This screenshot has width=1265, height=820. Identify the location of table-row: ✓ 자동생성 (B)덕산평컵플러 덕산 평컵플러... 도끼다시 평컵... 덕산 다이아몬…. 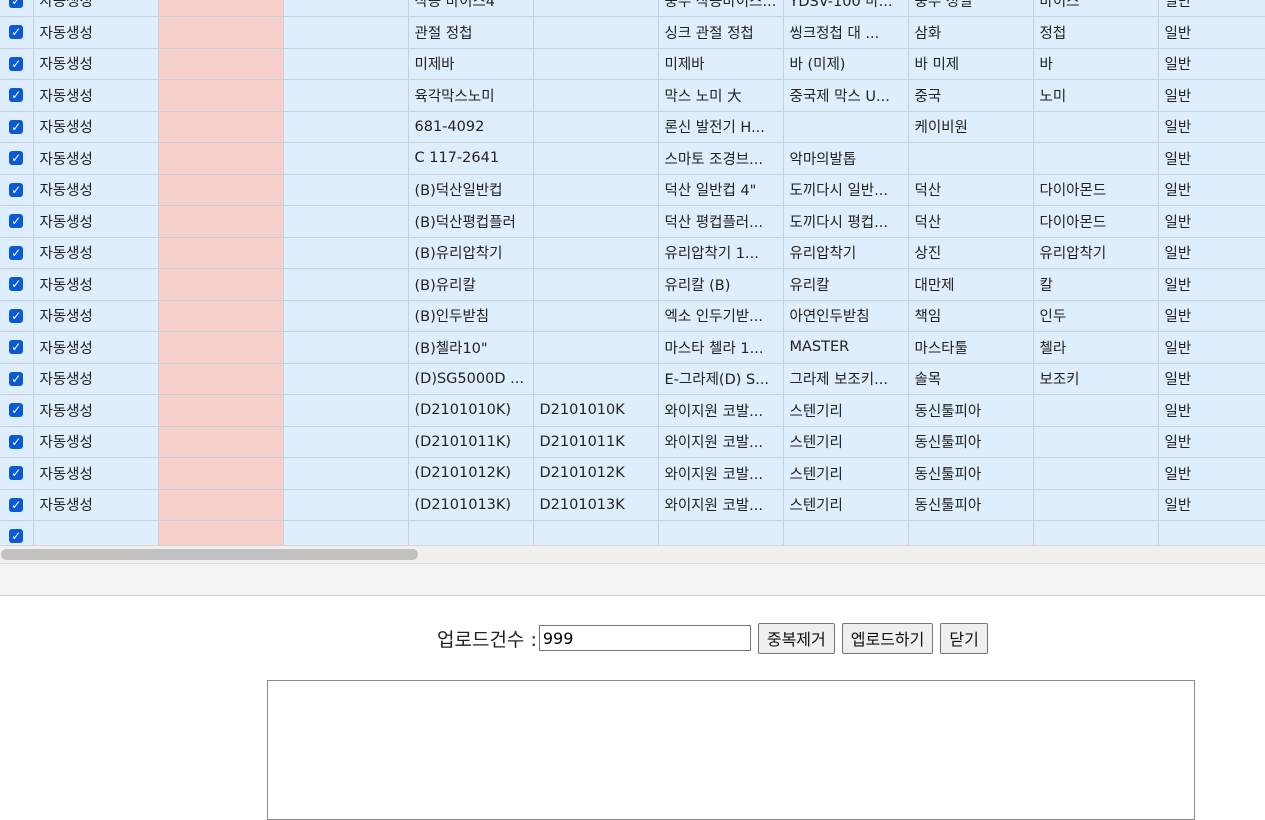
(632, 221).